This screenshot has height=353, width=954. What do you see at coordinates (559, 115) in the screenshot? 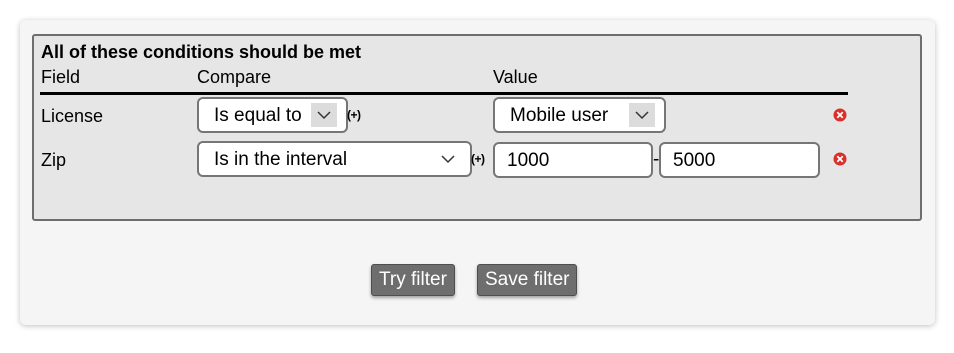
I see `value-select-value: Mobile user` at bounding box center [559, 115].